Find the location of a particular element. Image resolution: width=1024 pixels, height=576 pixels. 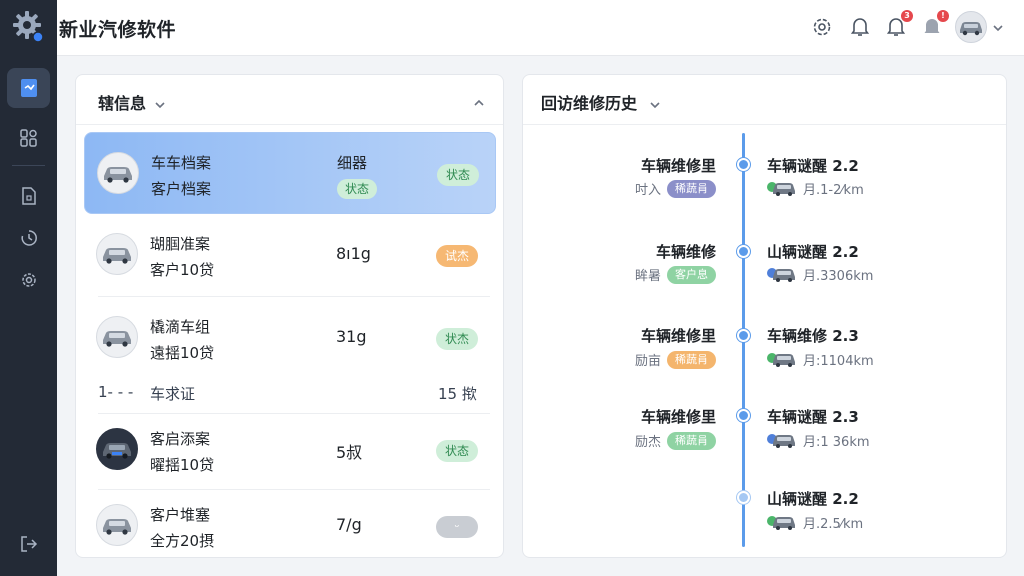

alert-badge: ! is located at coordinates (943, 16).